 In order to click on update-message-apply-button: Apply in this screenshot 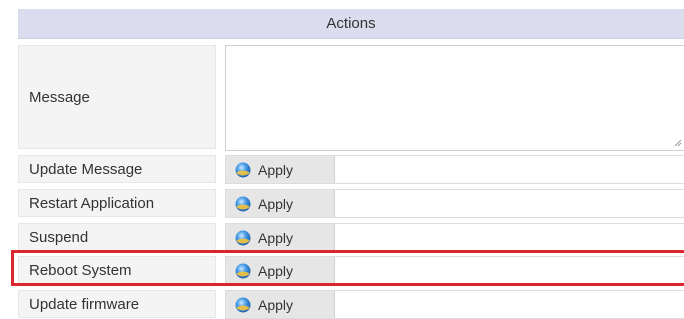, I will do `click(280, 169)`.